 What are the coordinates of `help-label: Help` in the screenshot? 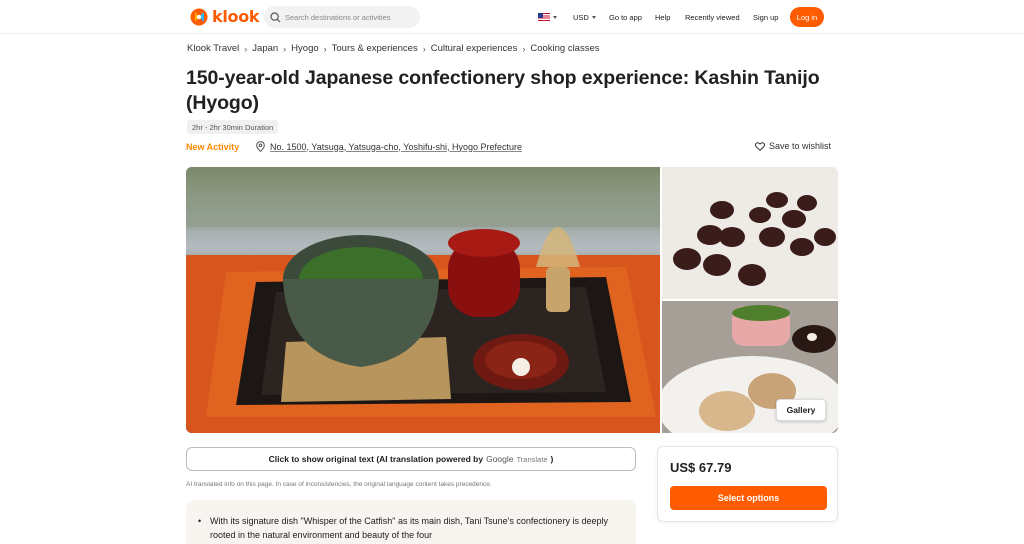 It's located at (663, 17).